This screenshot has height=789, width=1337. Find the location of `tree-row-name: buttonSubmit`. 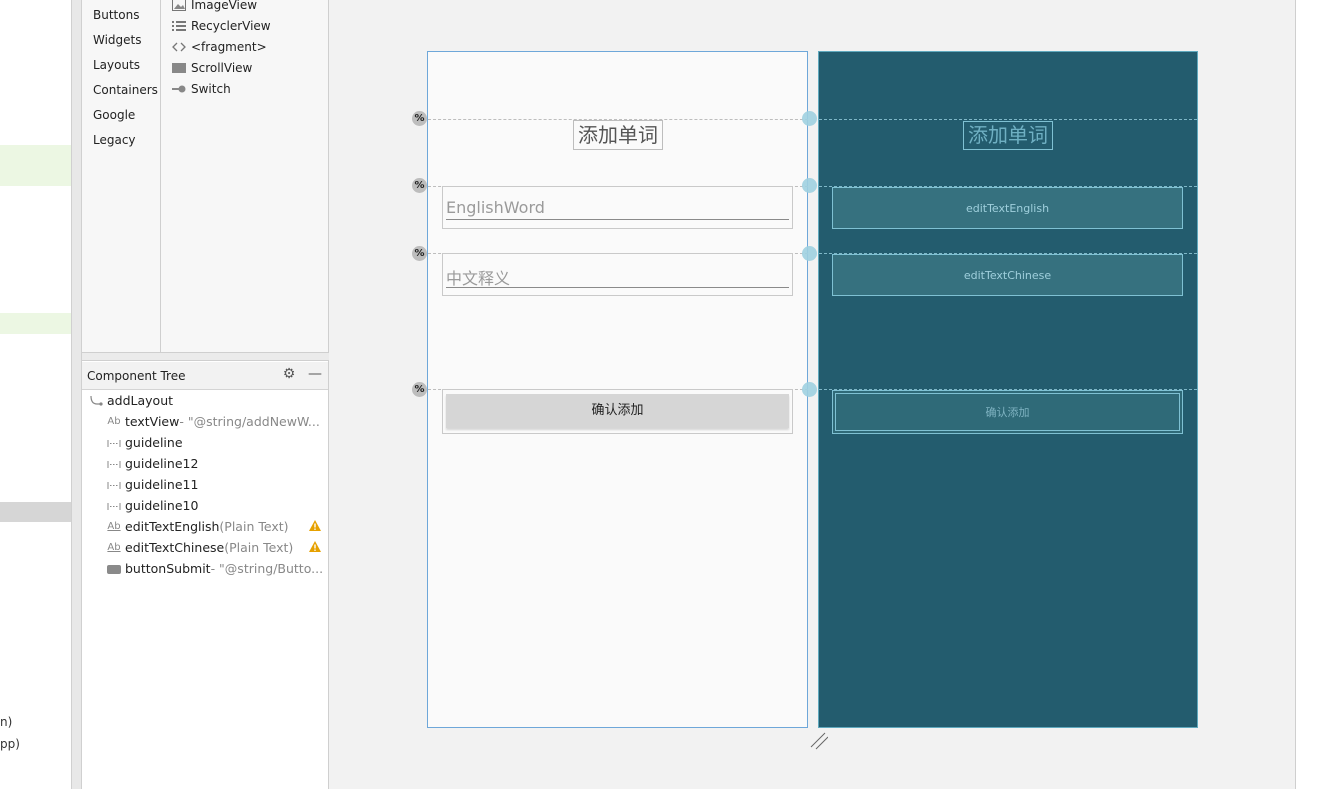

tree-row-name: buttonSubmit is located at coordinates (168, 568).